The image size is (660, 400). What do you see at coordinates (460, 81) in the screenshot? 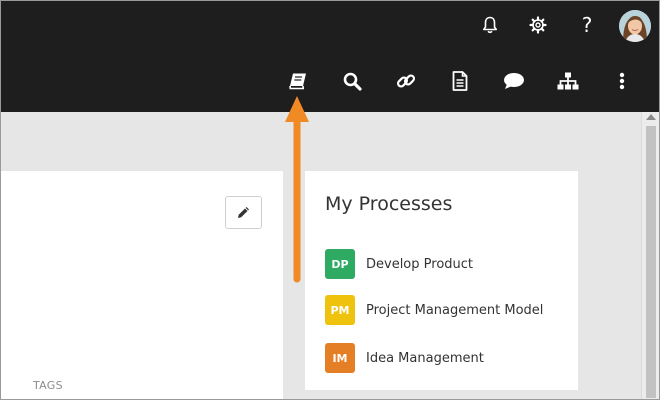
I see `document-icon` at bounding box center [460, 81].